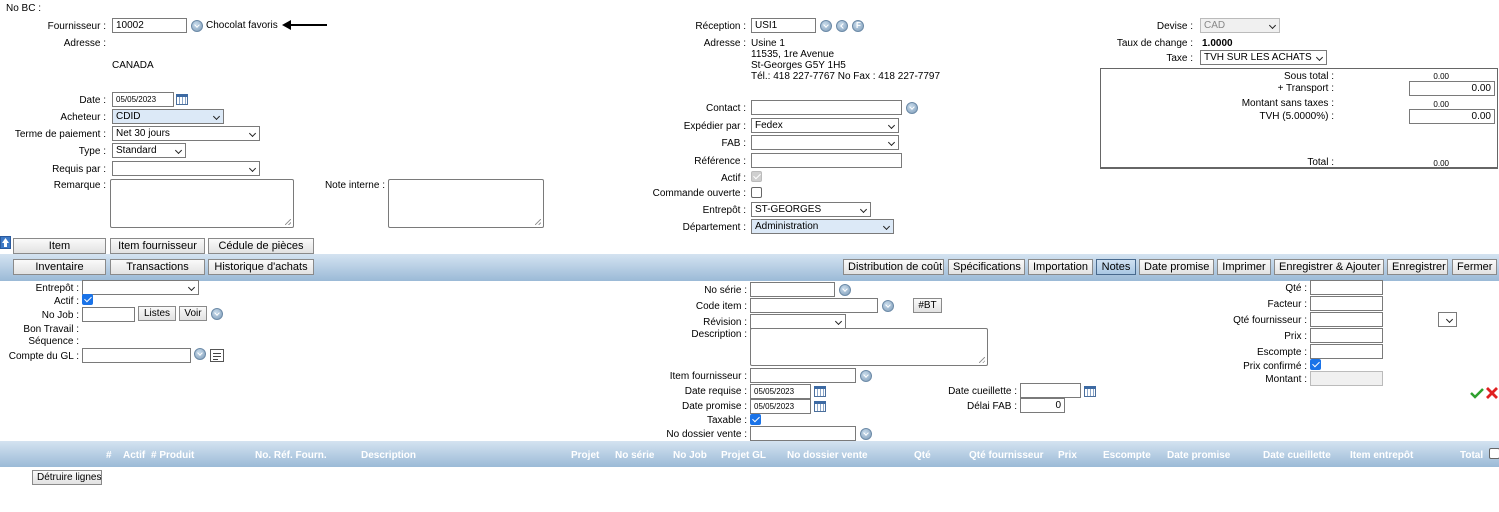 This screenshot has height=512, width=1499. I want to click on revision-select, so click(798, 321).